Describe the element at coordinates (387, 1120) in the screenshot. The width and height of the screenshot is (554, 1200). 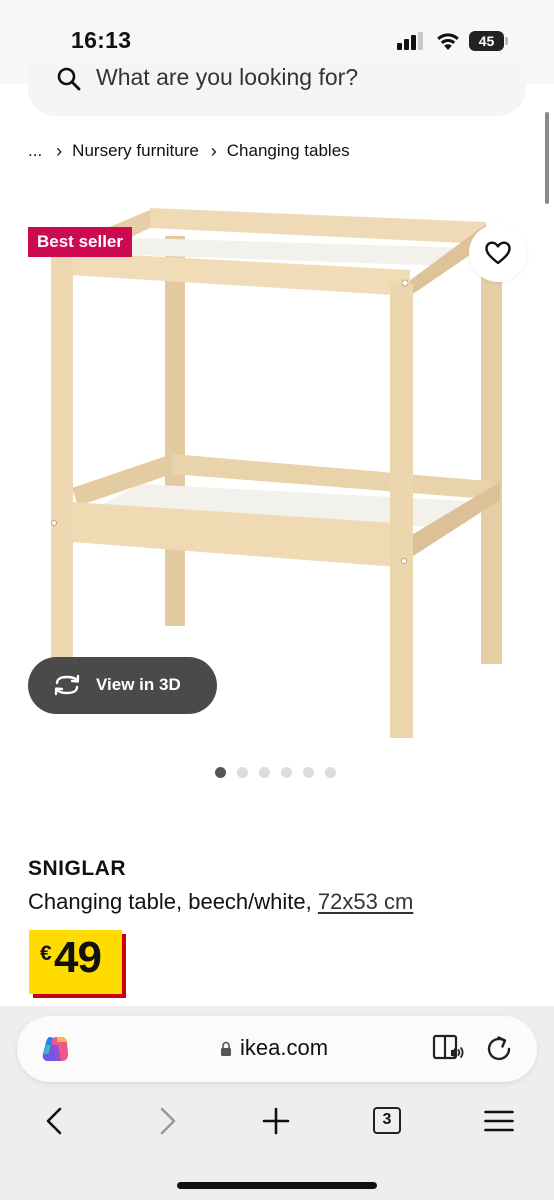
I see `tabs-button: 3` at that location.